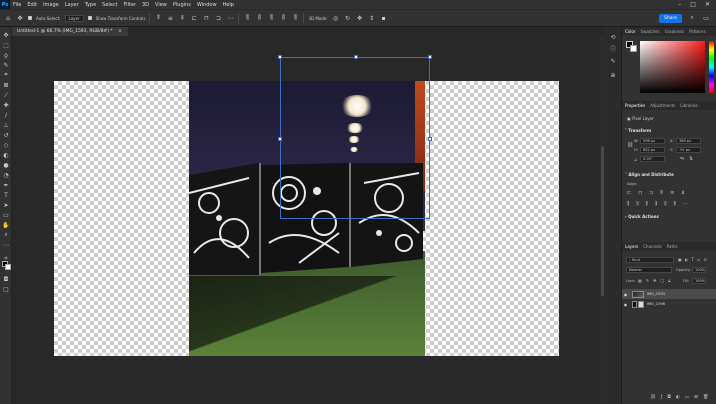 The image size is (716, 404). What do you see at coordinates (688, 150) in the screenshot?
I see `y-field: -91 px` at bounding box center [688, 150].